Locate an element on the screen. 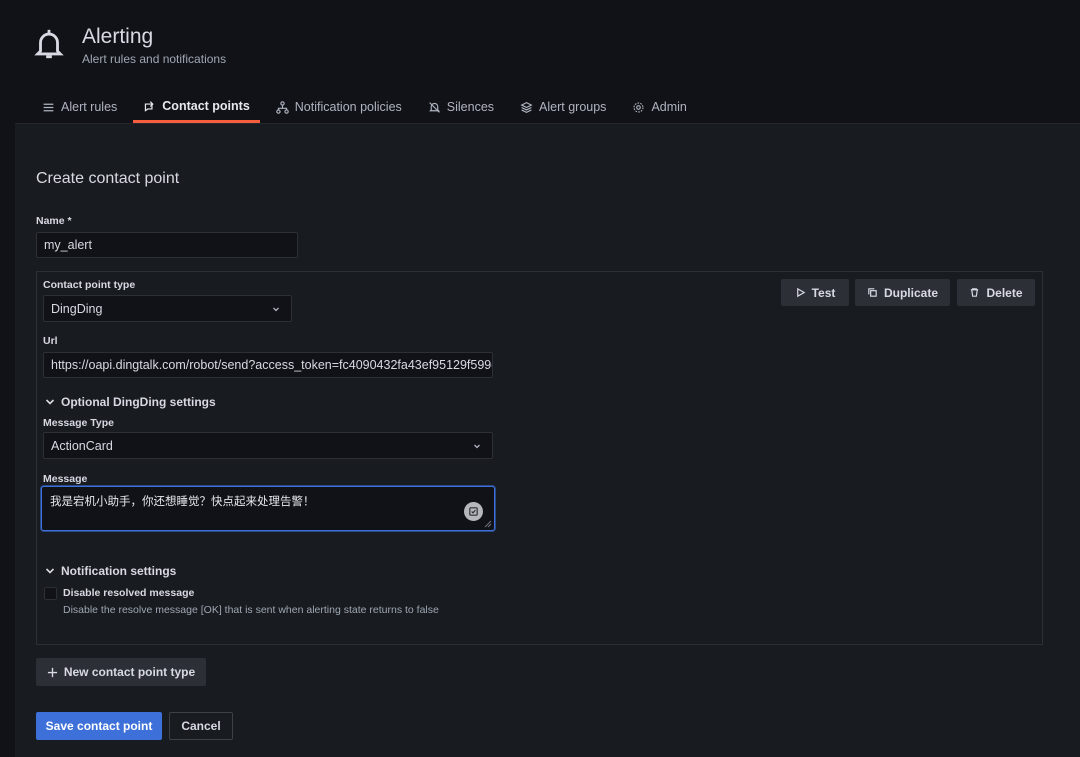 The image size is (1080, 757). form-heading: Create contact point is located at coordinates (108, 178).